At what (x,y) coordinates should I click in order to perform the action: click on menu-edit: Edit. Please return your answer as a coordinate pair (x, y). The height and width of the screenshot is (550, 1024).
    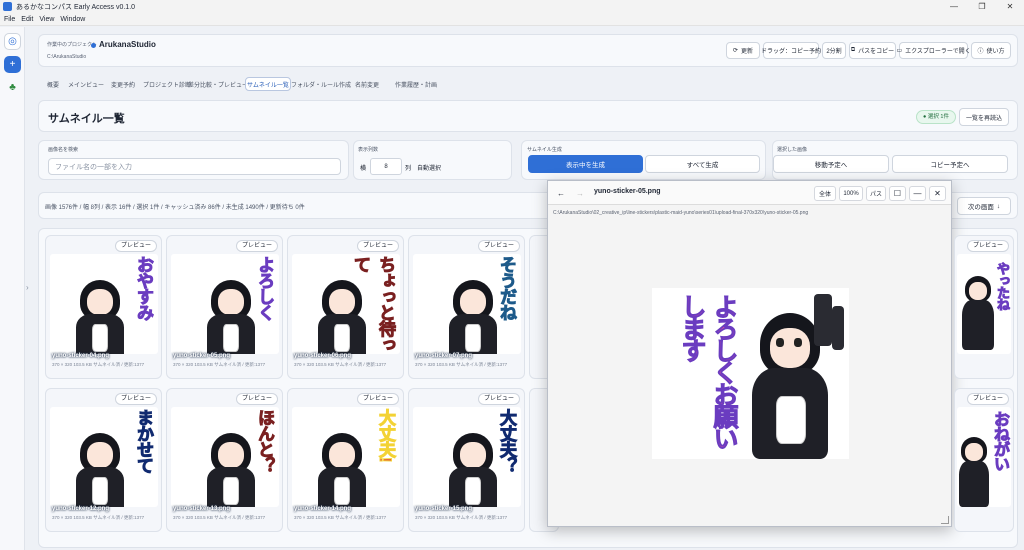
    Looking at the image, I should click on (27, 19).